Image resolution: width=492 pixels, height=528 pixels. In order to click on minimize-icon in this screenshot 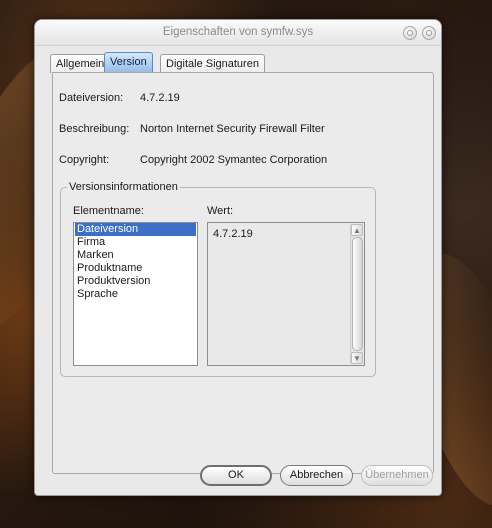, I will do `click(410, 33)`.